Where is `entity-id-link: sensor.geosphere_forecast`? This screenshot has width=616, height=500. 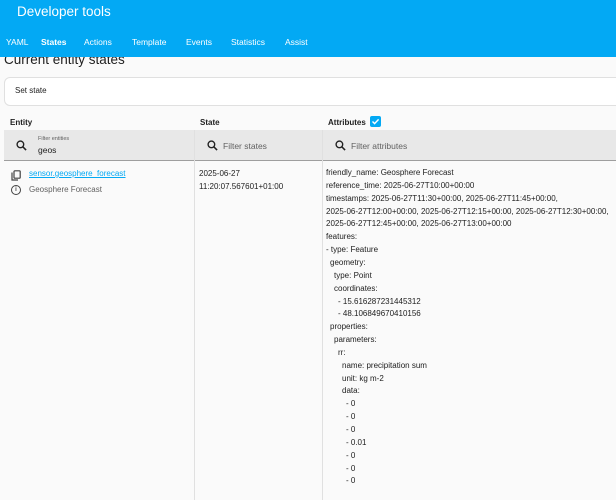 entity-id-link: sensor.geosphere_forecast is located at coordinates (77, 173).